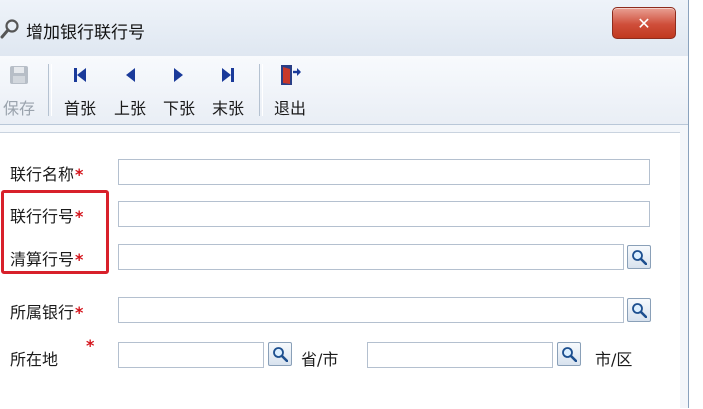  I want to click on bank-input, so click(371, 310).